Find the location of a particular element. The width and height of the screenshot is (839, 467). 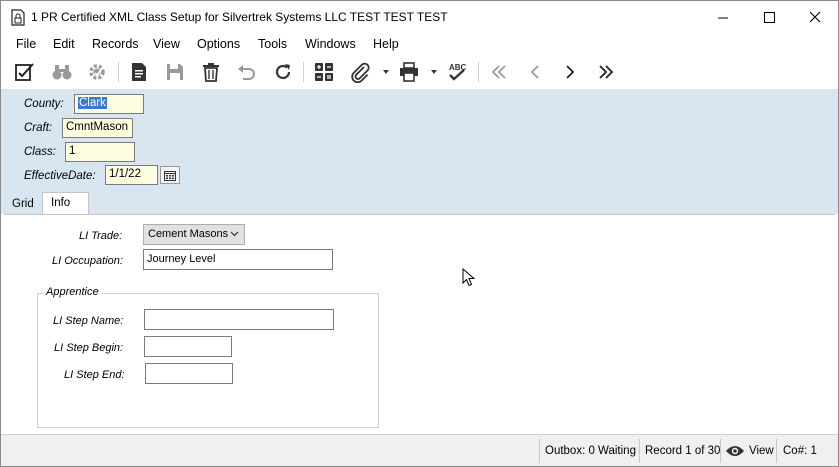

li-trade-select: Cement Masons is located at coordinates (194, 234).